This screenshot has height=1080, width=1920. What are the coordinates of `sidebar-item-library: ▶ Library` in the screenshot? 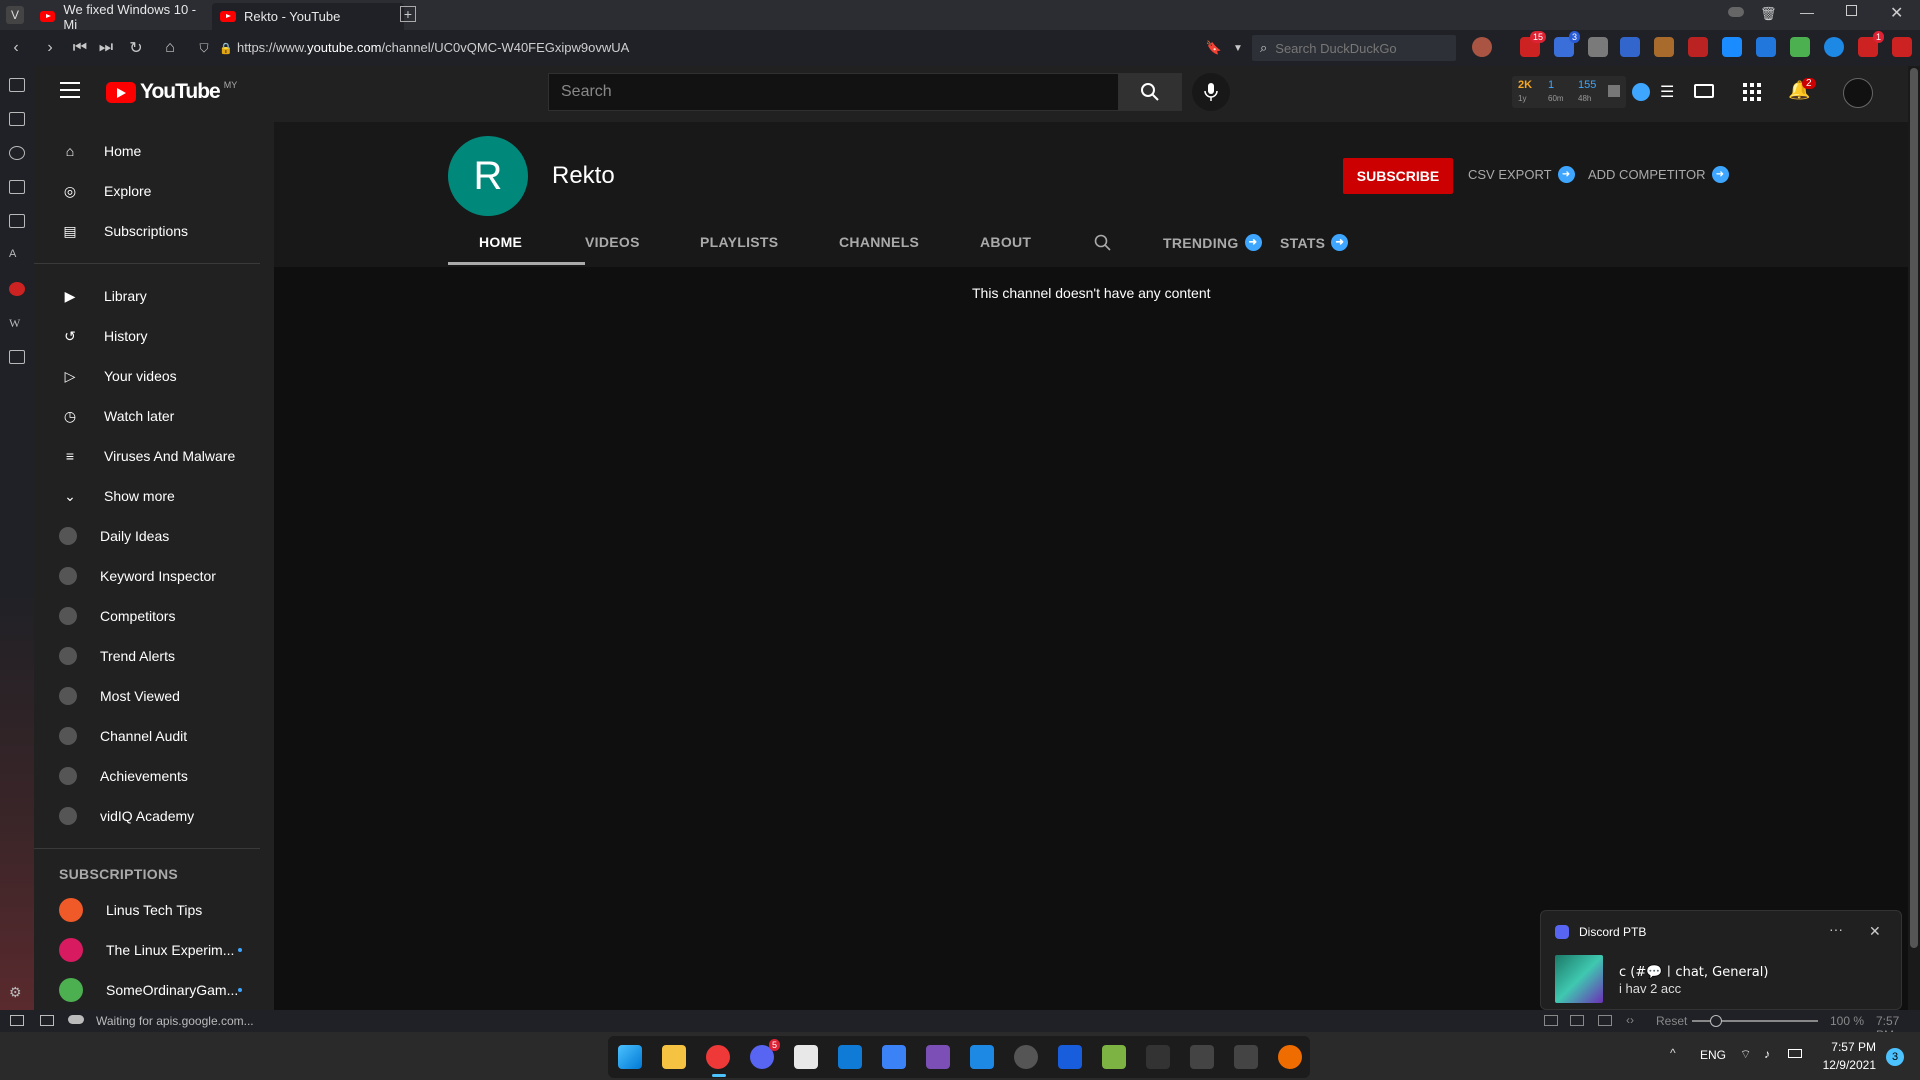 It's located at (147, 296).